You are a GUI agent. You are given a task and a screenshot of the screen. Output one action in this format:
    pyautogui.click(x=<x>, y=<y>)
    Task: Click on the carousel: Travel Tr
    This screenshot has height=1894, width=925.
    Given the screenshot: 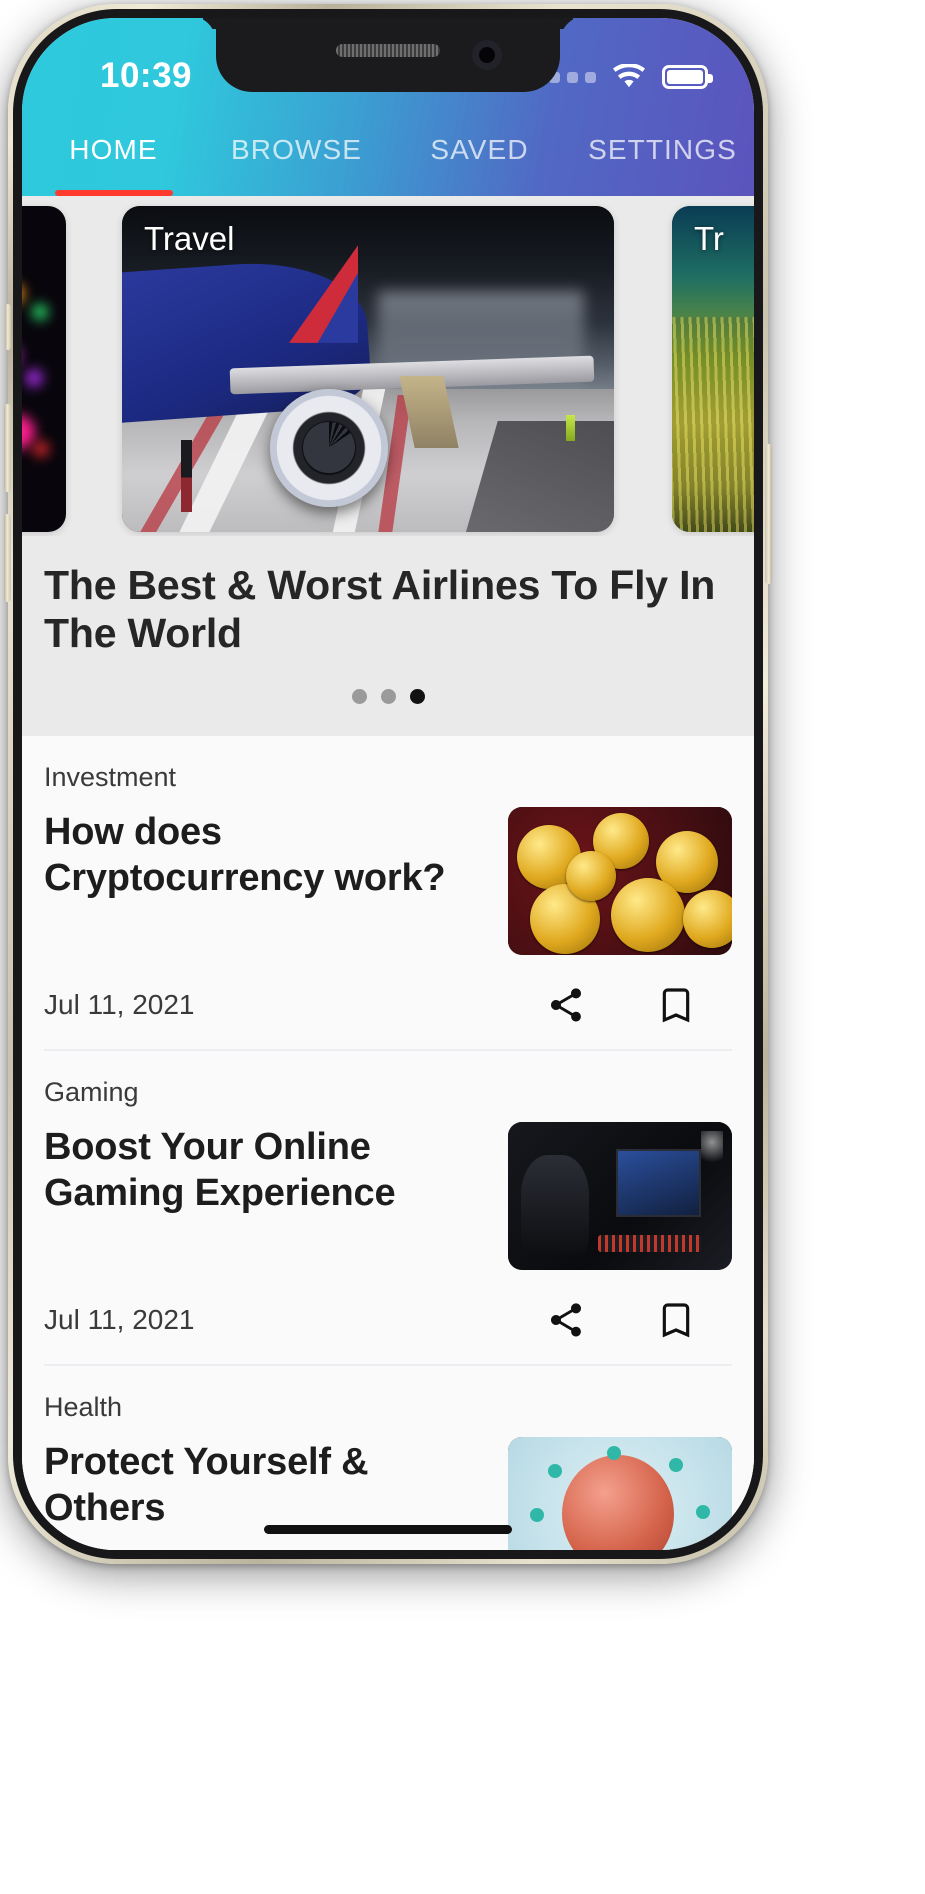 What is the action you would take?
    pyautogui.click(x=388, y=366)
    